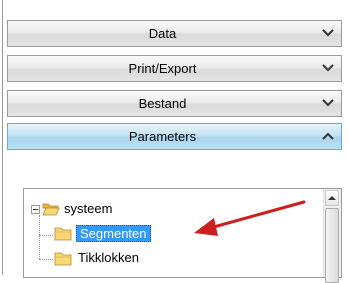 This screenshot has height=283, width=349. Describe the element at coordinates (328, 136) in the screenshot. I see `chevron-up-icon` at that location.